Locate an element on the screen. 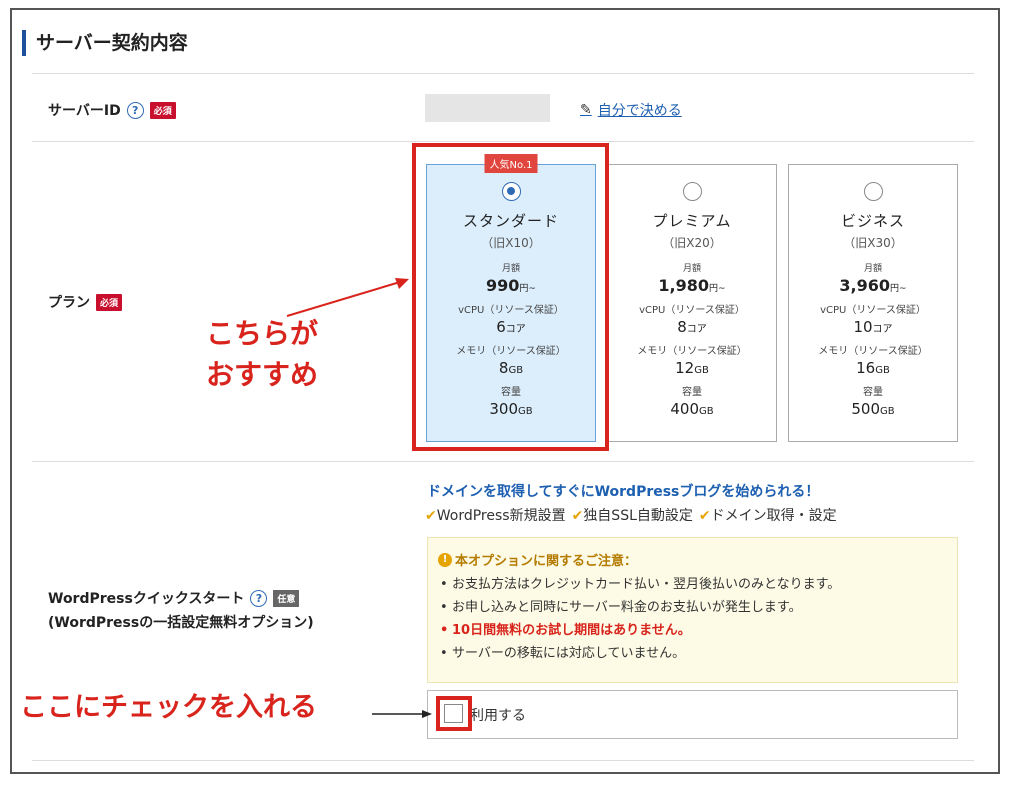 Image resolution: width=1024 pixels, height=786 pixels. optional-badge: 任意 is located at coordinates (286, 598).